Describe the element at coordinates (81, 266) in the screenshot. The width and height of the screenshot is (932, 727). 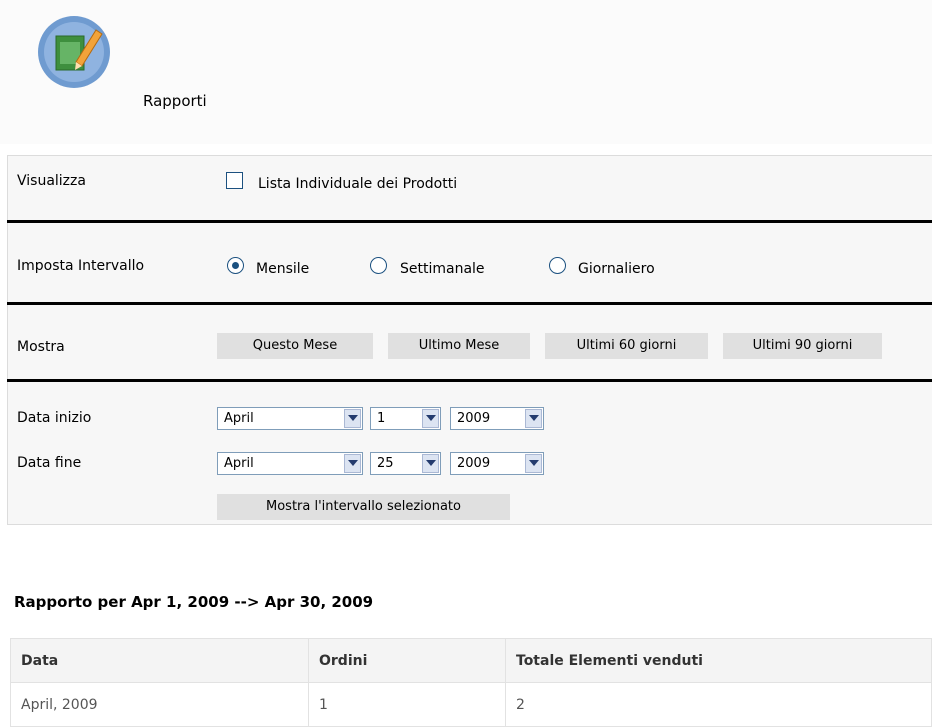
I see `interval-label: Imposta Intervallo` at that location.